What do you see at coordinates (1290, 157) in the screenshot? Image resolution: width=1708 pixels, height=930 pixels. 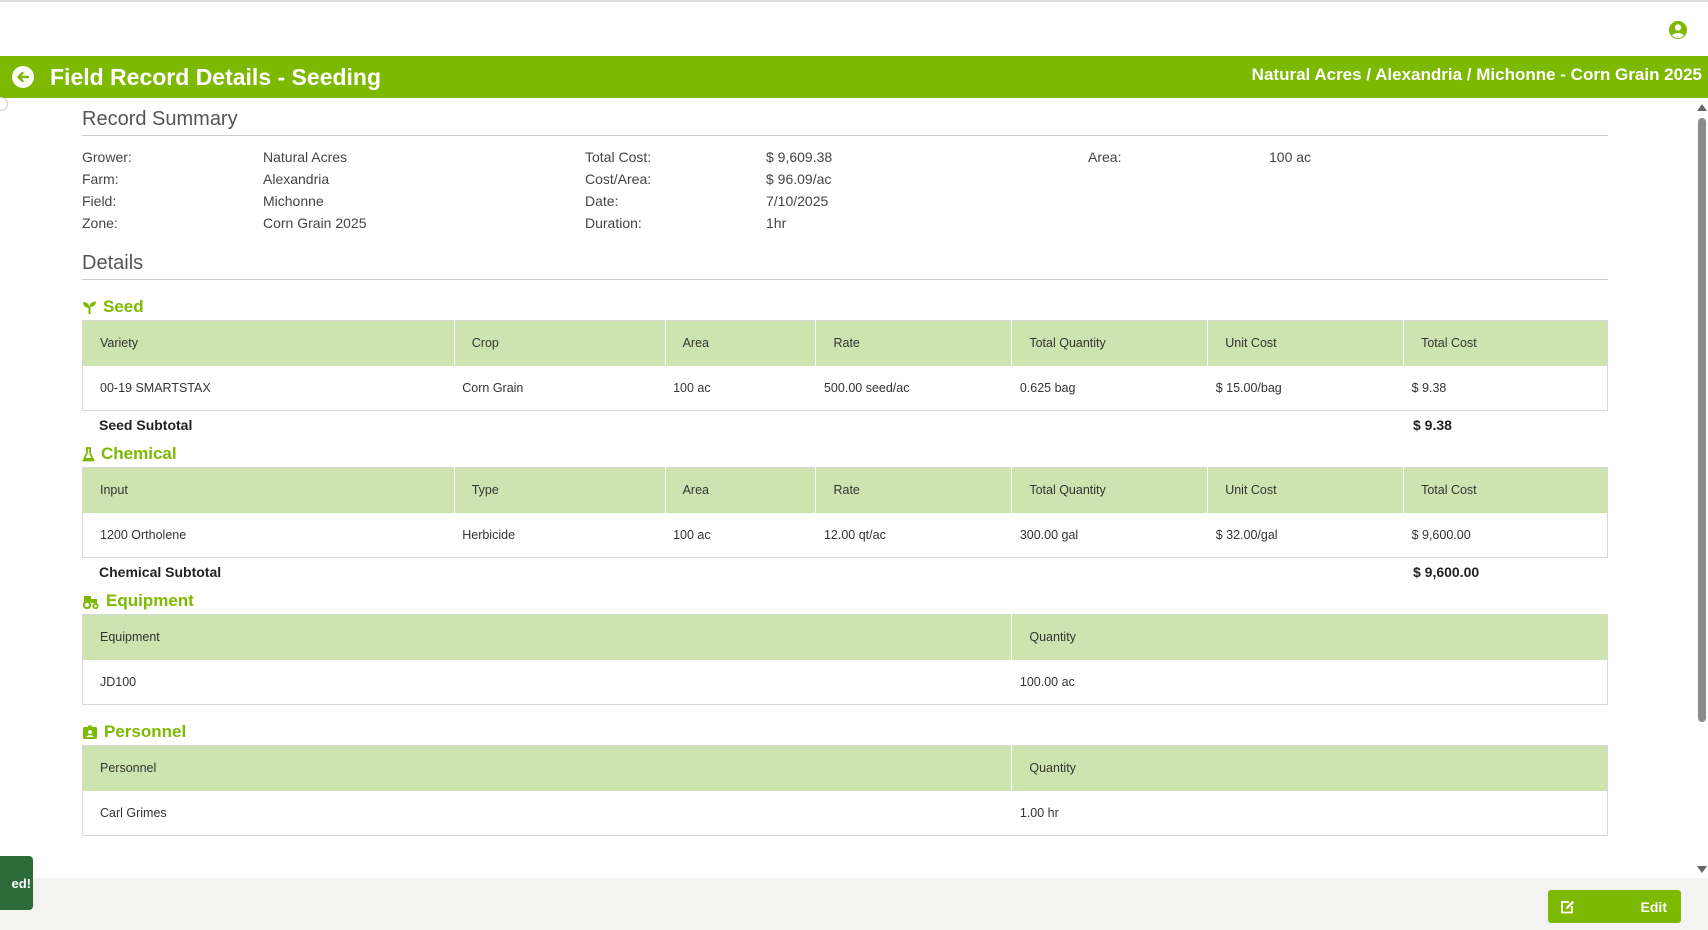 I see `summary-value: 100 ac` at bounding box center [1290, 157].